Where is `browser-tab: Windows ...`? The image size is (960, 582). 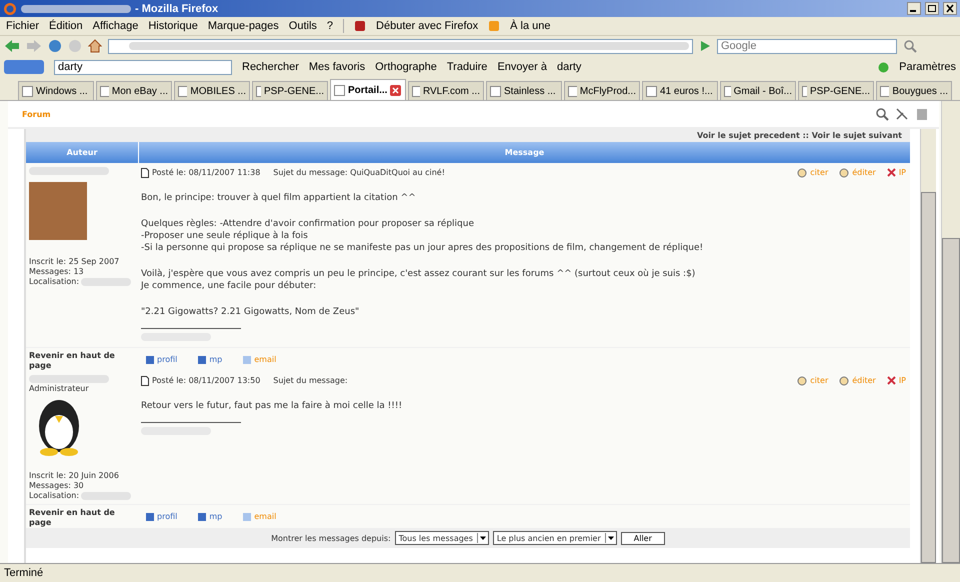 browser-tab: Windows ... is located at coordinates (56, 90).